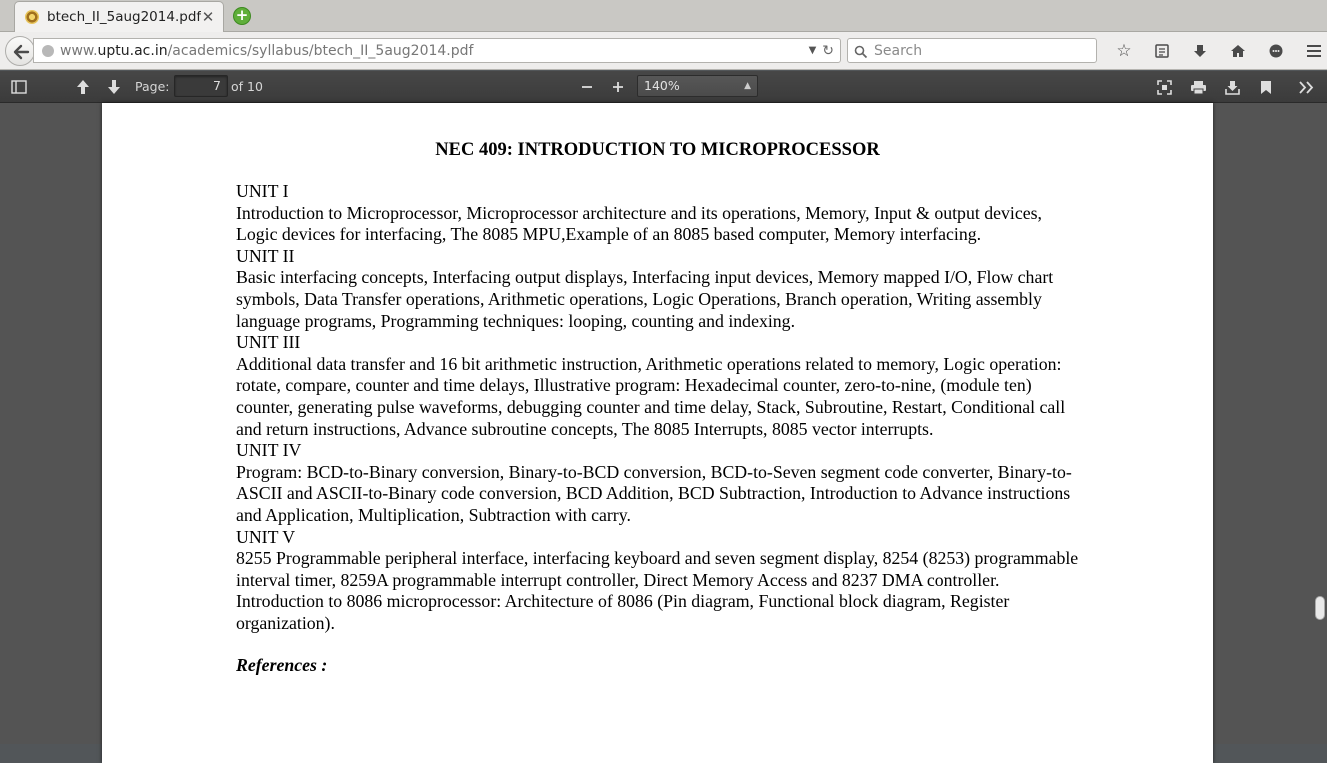  Describe the element at coordinates (265, 255) in the screenshot. I see `unit-heading: UNIT II` at that location.